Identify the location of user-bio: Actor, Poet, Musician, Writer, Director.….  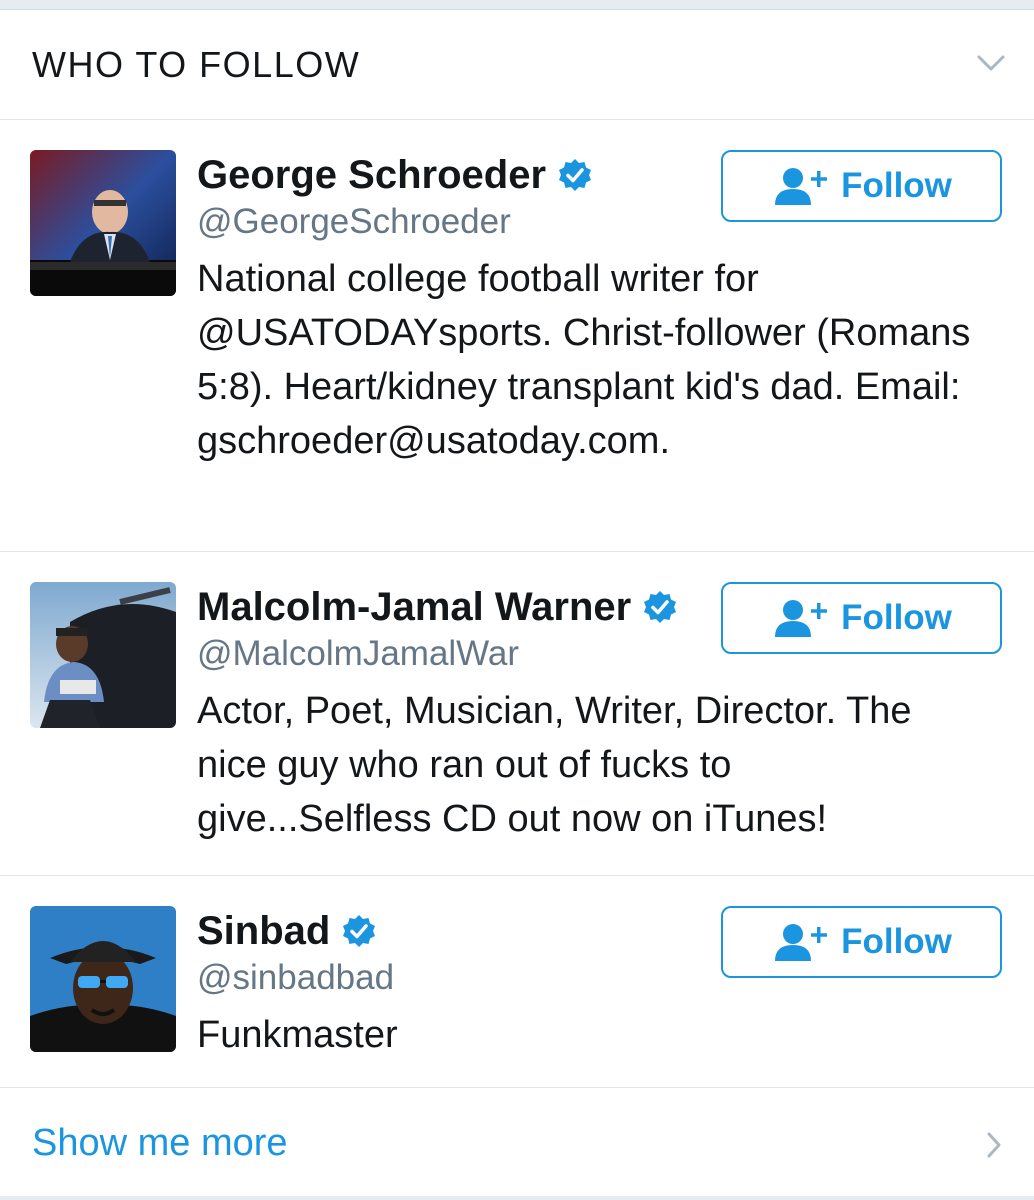
(554, 765).